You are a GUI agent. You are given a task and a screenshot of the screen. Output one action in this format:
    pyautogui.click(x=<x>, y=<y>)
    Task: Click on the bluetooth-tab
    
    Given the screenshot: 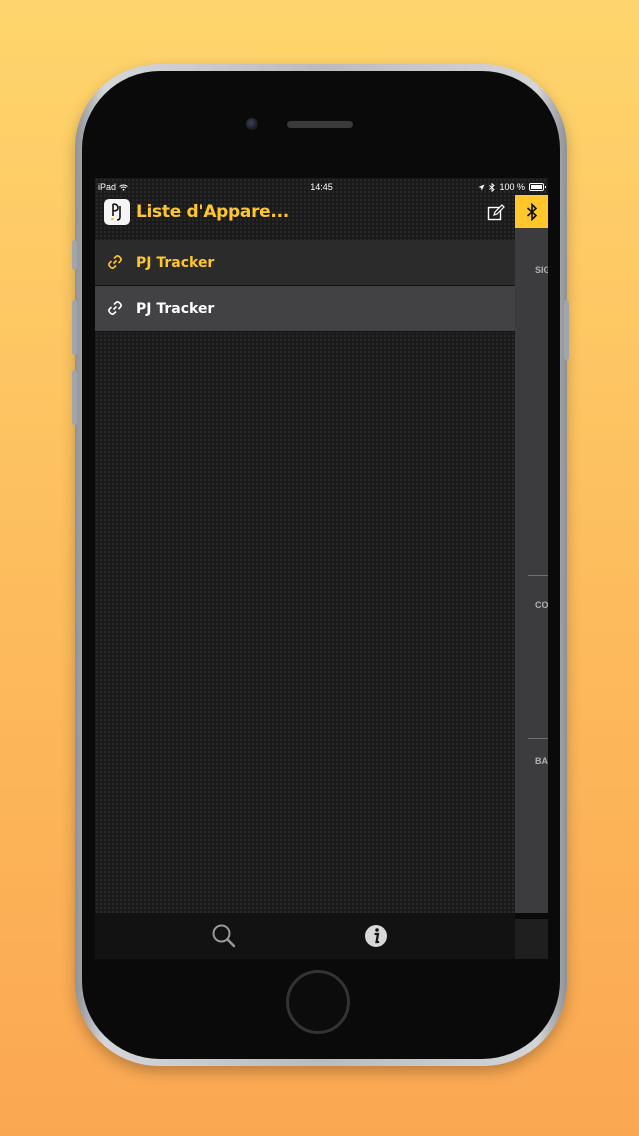 What is the action you would take?
    pyautogui.click(x=531, y=211)
    